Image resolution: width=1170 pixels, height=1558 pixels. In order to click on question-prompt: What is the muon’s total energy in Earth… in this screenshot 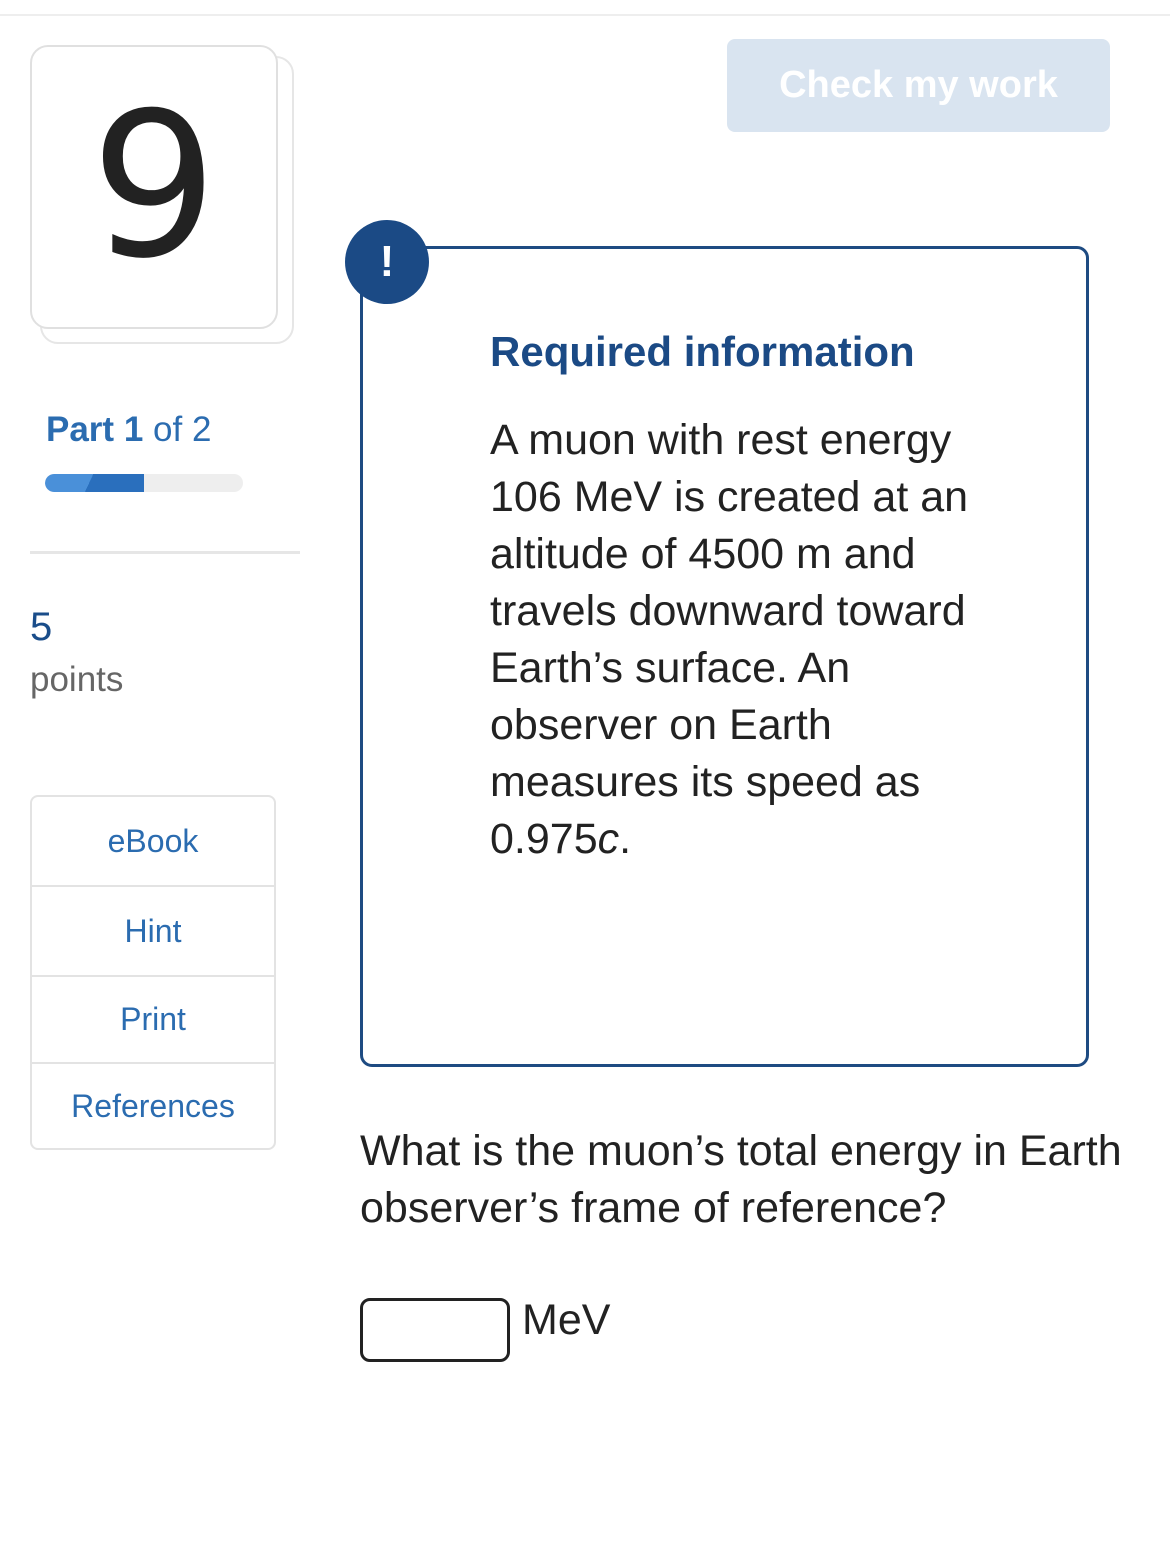, I will do `click(741, 1179)`.